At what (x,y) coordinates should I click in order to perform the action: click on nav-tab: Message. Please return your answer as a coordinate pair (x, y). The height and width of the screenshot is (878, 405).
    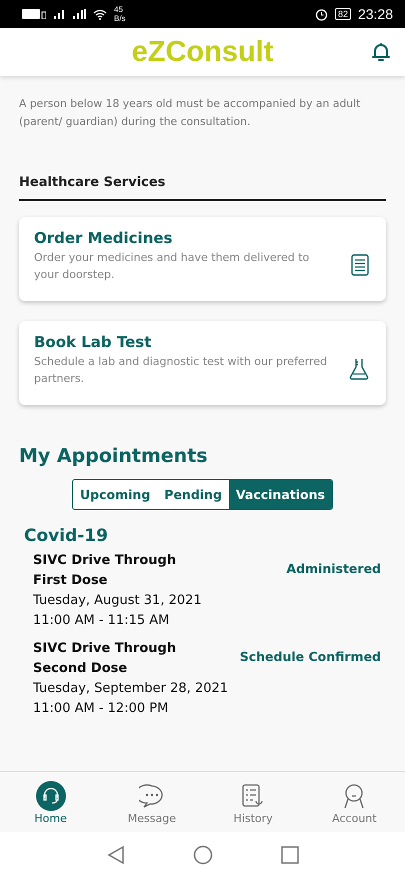
    Looking at the image, I should click on (152, 802).